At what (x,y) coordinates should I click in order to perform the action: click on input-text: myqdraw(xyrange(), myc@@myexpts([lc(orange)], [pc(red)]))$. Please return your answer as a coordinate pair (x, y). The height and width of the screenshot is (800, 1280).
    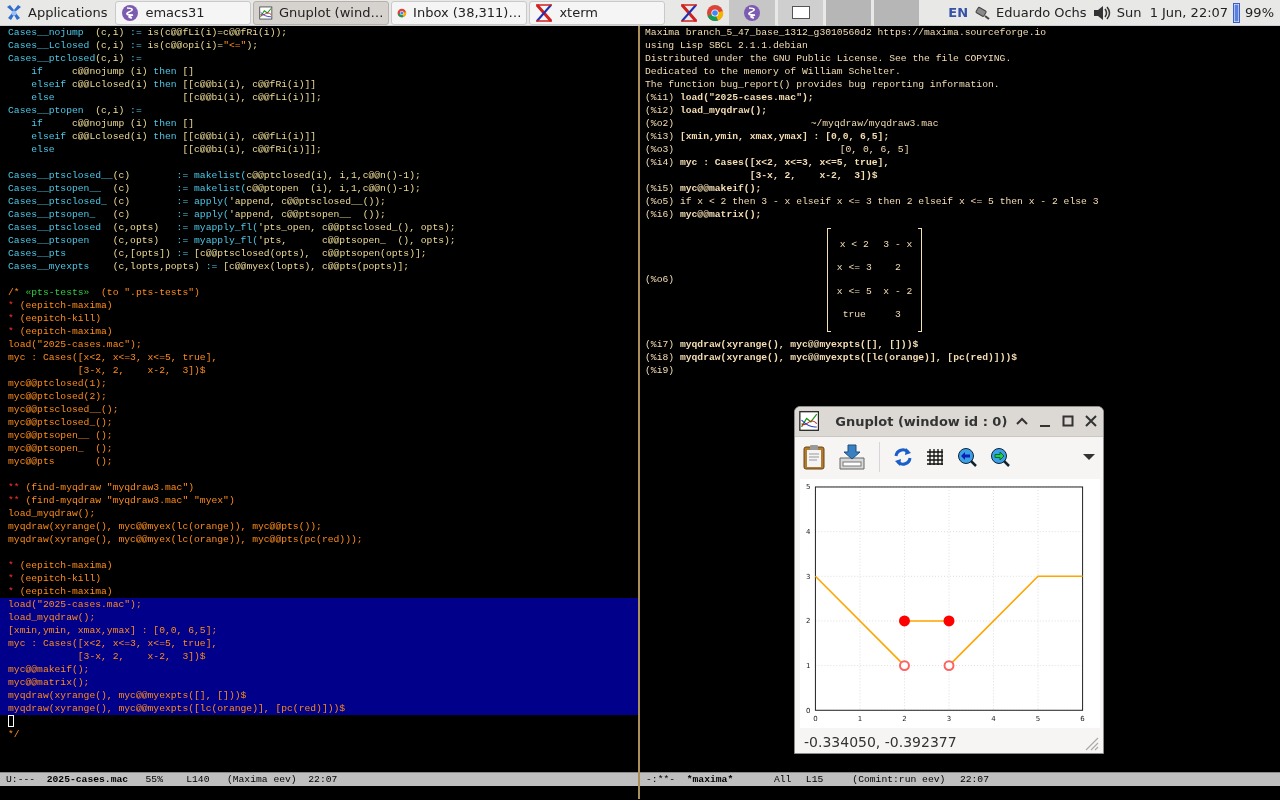
    Looking at the image, I should click on (848, 357).